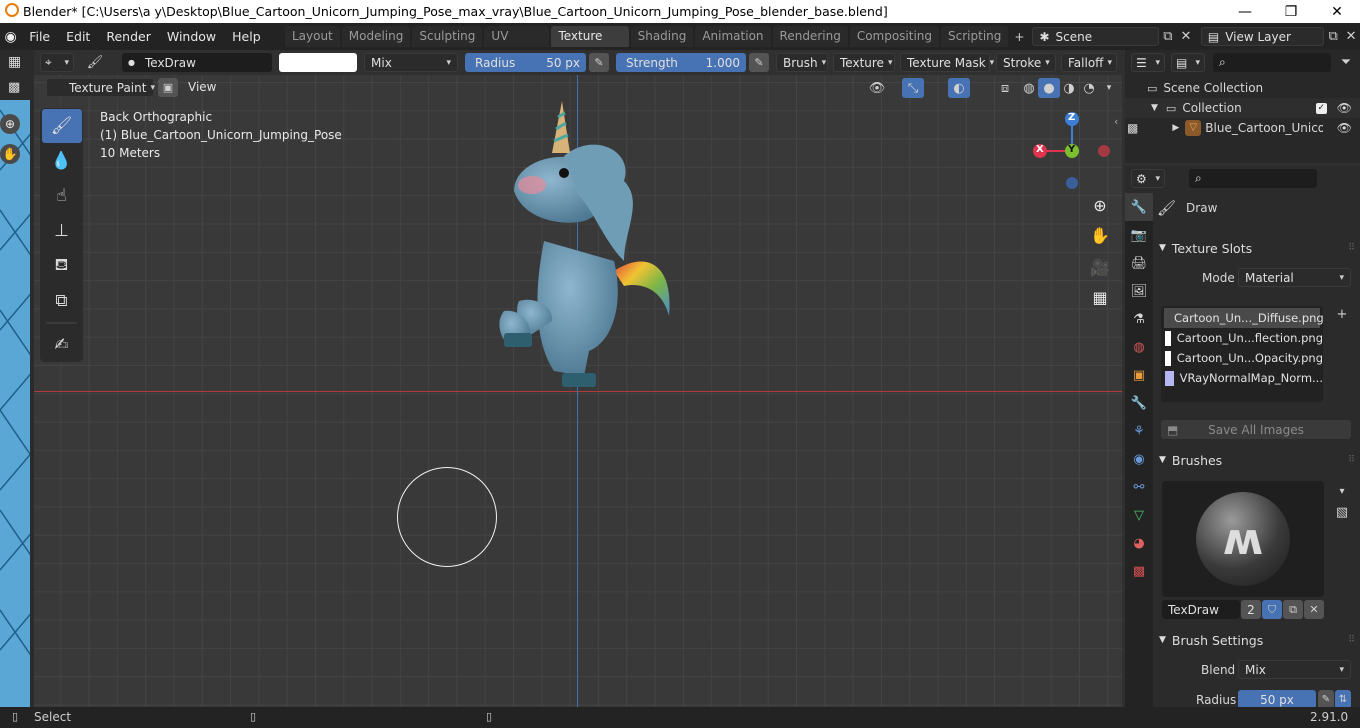 Image resolution: width=1360 pixels, height=728 pixels. I want to click on draw-tool-icon: 🖌, so click(61, 126).